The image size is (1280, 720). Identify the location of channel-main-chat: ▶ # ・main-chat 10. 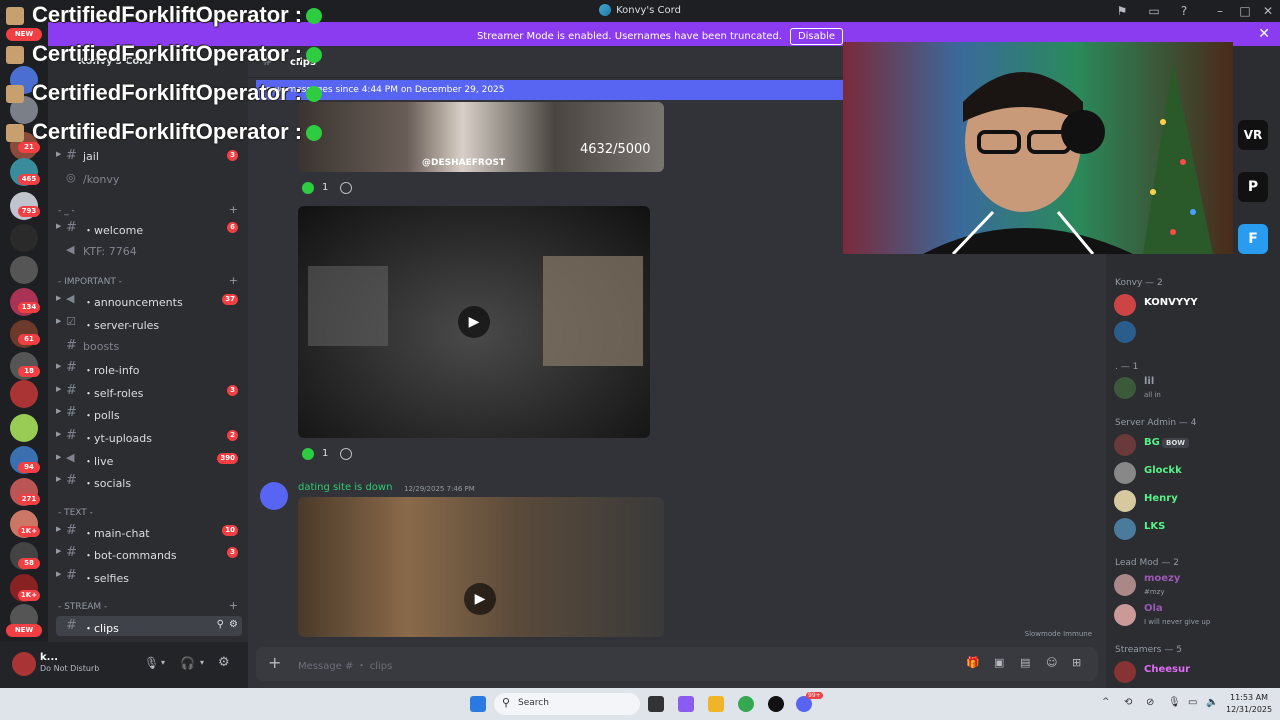
(149, 531).